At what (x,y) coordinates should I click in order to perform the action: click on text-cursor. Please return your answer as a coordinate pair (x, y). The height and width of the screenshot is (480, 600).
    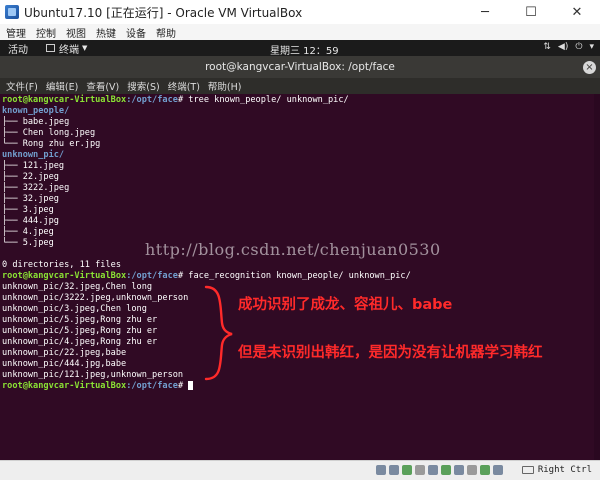
    Looking at the image, I should click on (191, 385).